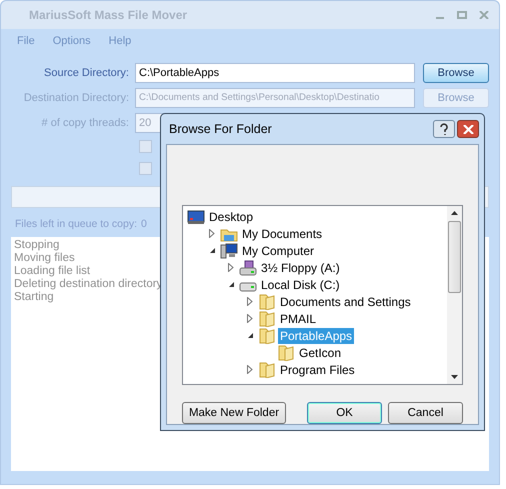 The image size is (506, 489). I want to click on queue-count: 0, so click(144, 224).